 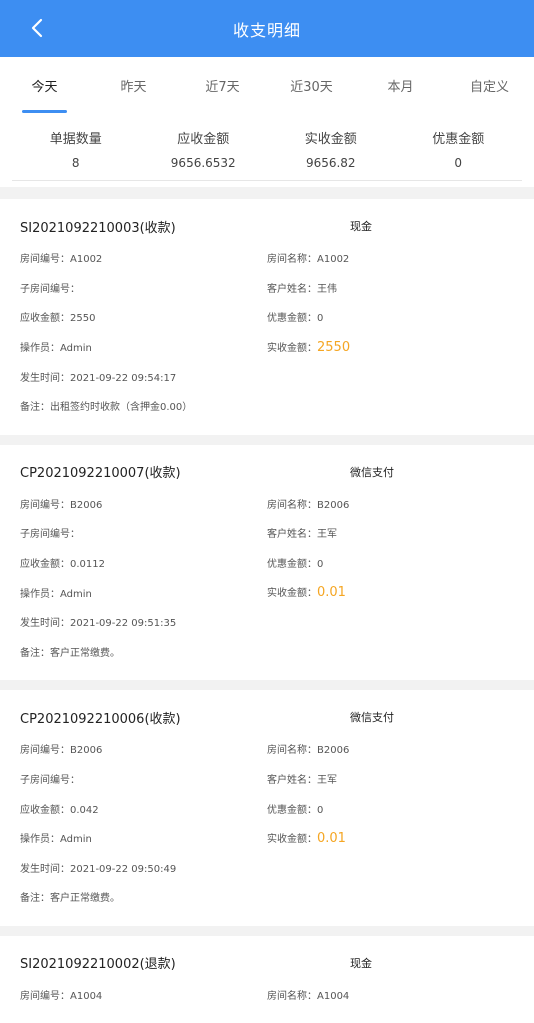 What do you see at coordinates (267, 193) in the screenshot?
I see `divider` at bounding box center [267, 193].